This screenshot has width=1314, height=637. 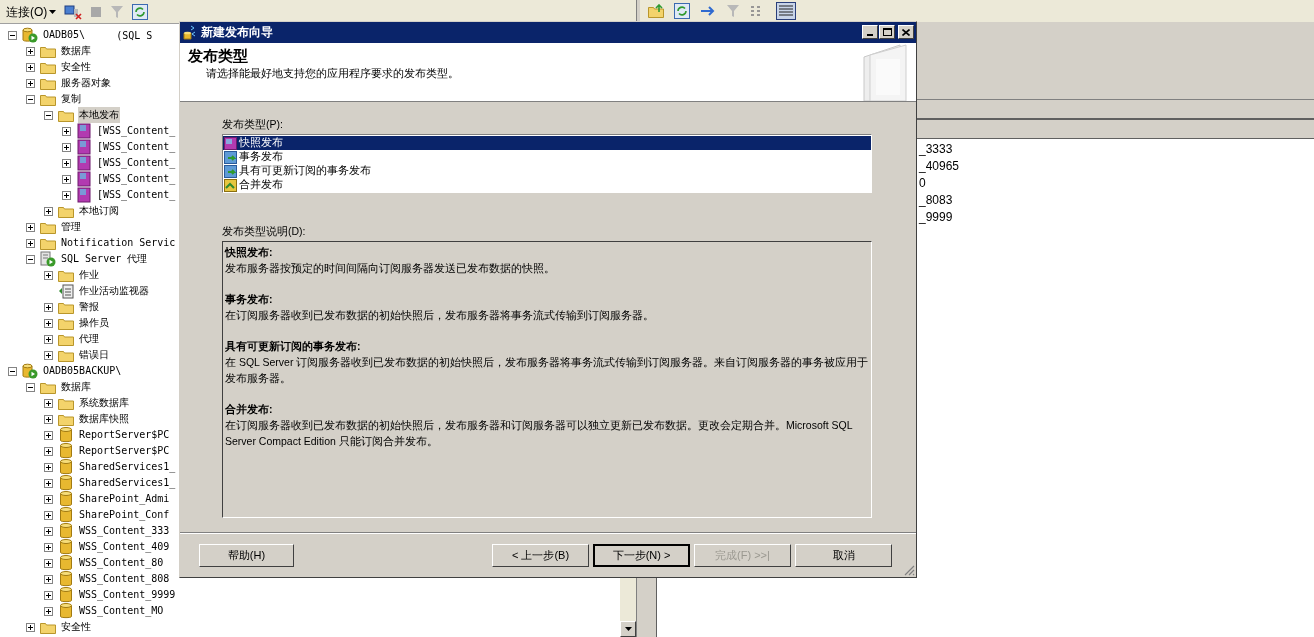 What do you see at coordinates (1116, 149) in the screenshot?
I see `list-row: _3333` at bounding box center [1116, 149].